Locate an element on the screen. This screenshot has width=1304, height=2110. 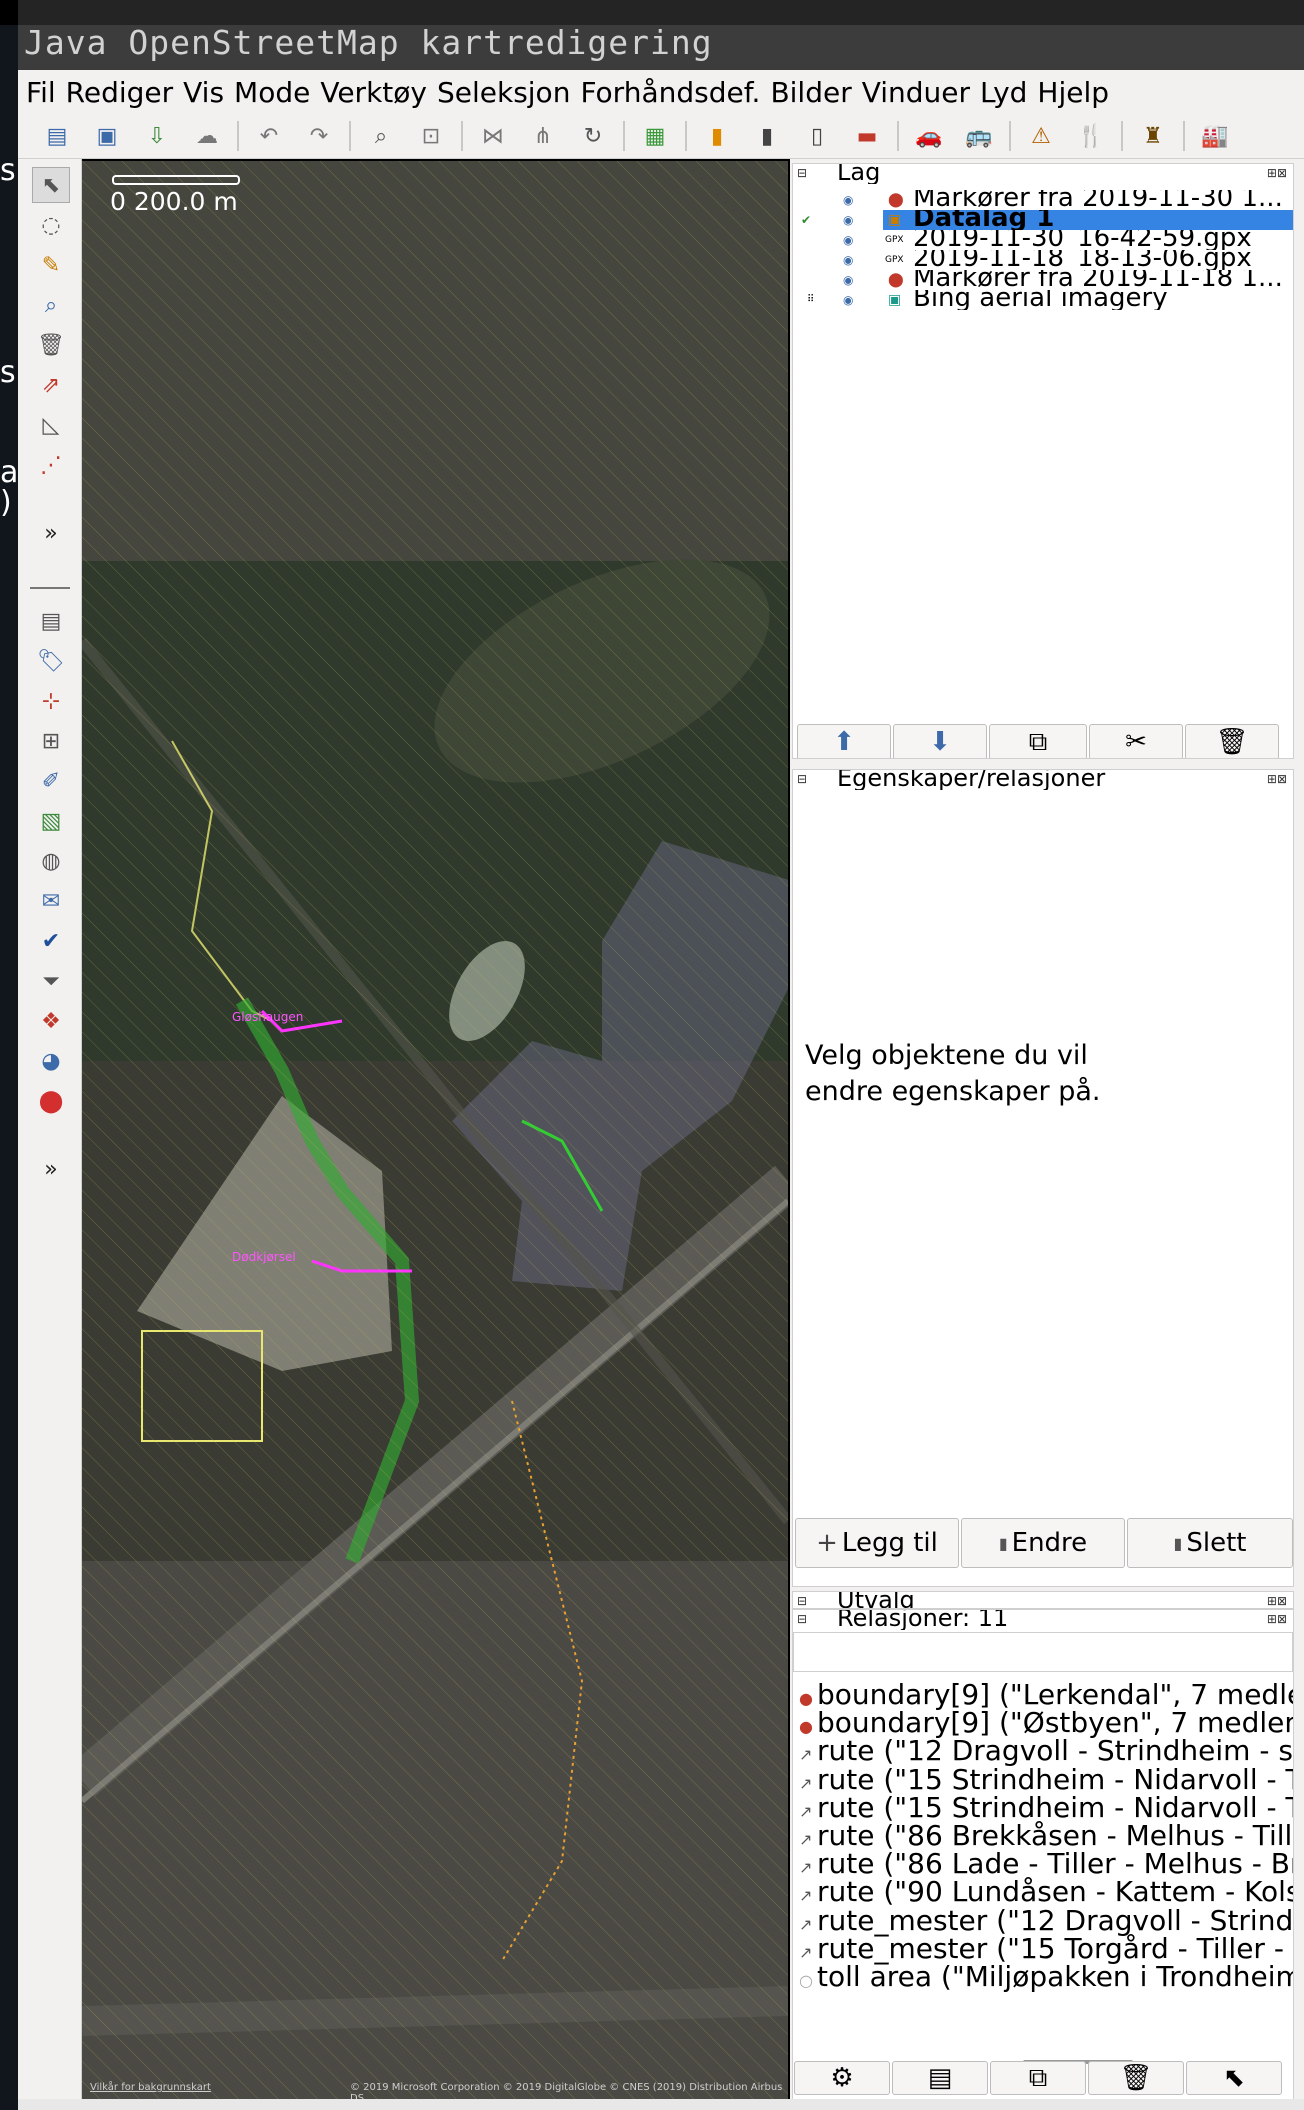
grid-icon: ▦ is located at coordinates (655, 136).